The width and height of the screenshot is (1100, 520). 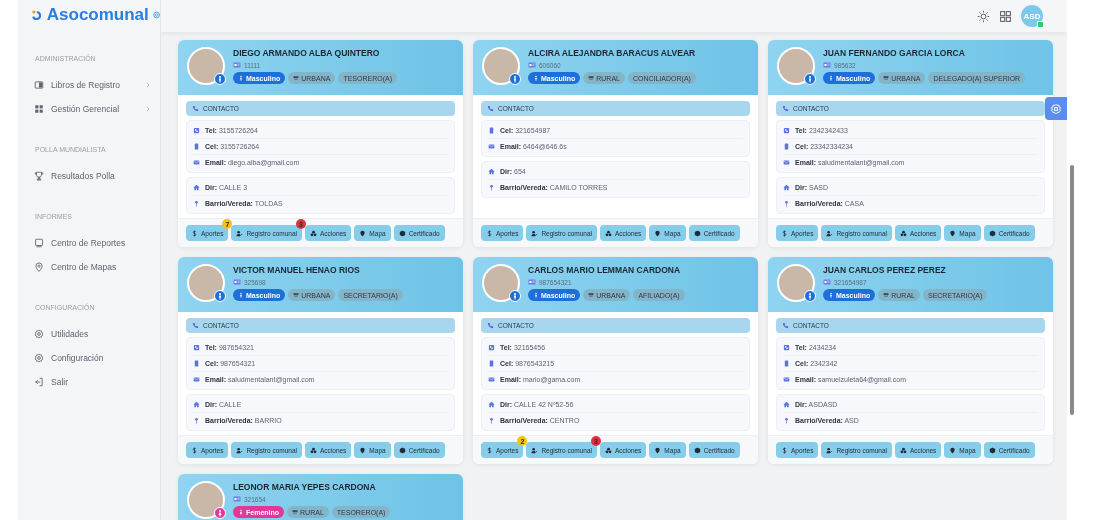 What do you see at coordinates (241, 512) in the screenshot?
I see `female-icon` at bounding box center [241, 512].